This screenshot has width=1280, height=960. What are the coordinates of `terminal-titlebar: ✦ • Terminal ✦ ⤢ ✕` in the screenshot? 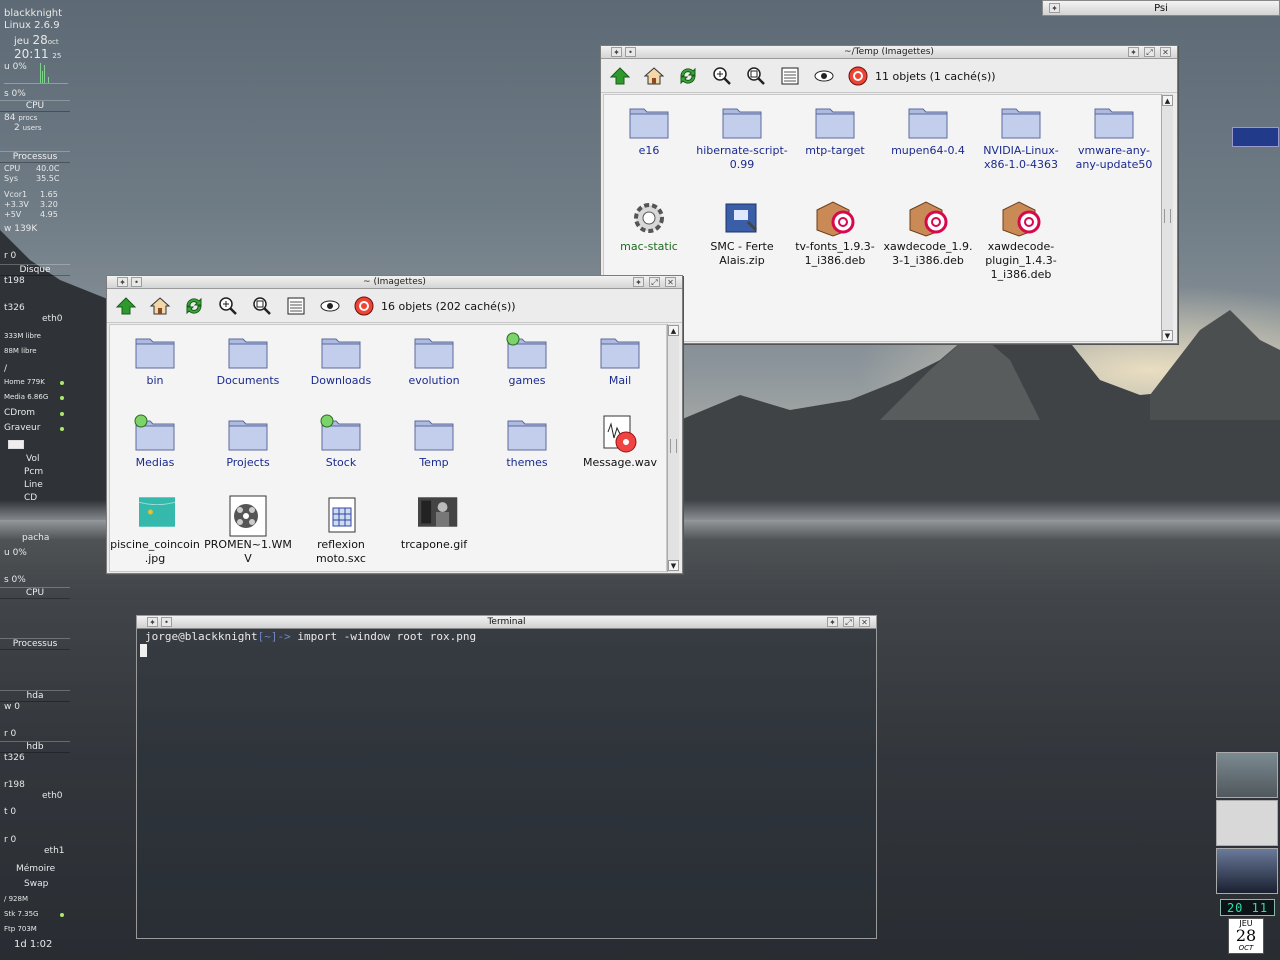 It's located at (506, 622).